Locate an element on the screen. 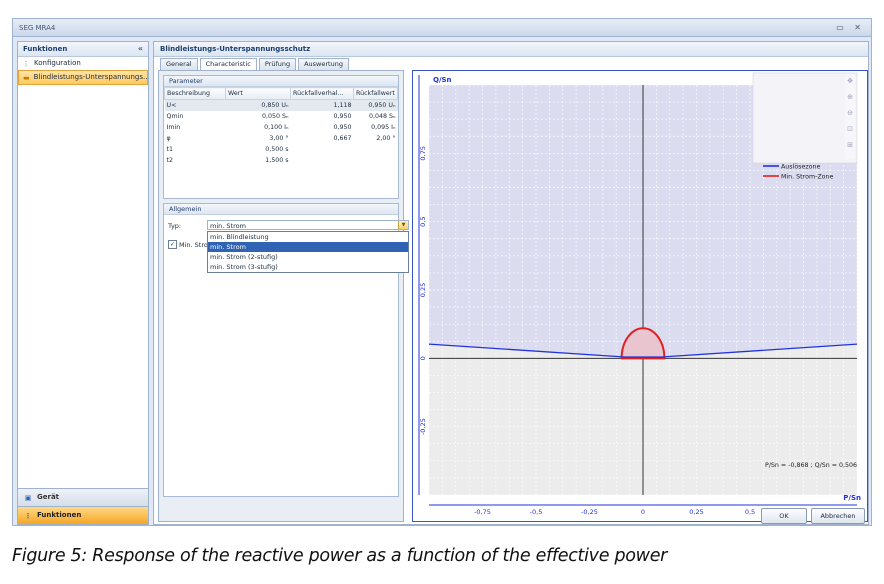 The image size is (884, 584). column-header: Beschreibung is located at coordinates (195, 93).